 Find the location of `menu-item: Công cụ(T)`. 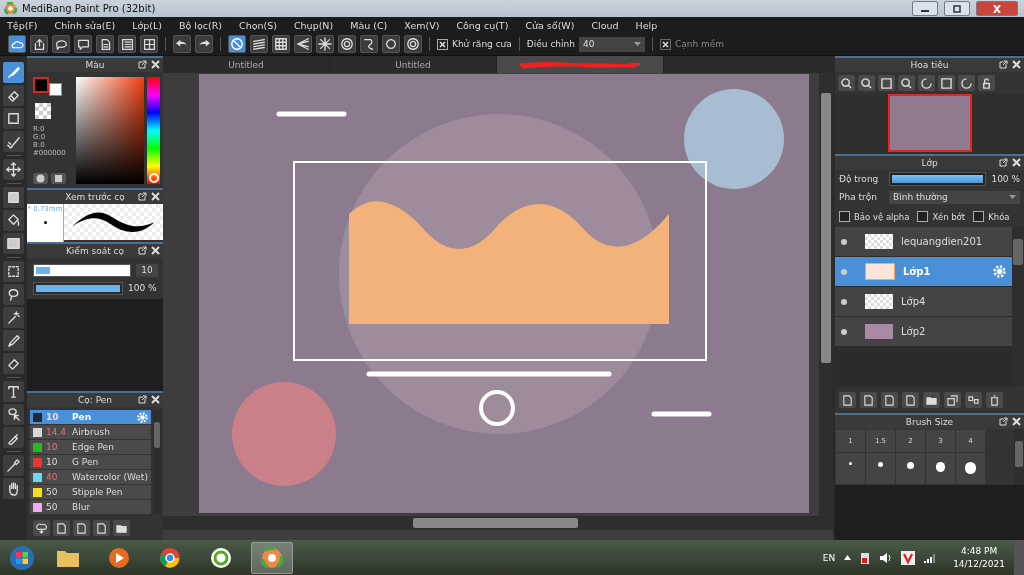

menu-item: Công cụ(T) is located at coordinates (482, 25).